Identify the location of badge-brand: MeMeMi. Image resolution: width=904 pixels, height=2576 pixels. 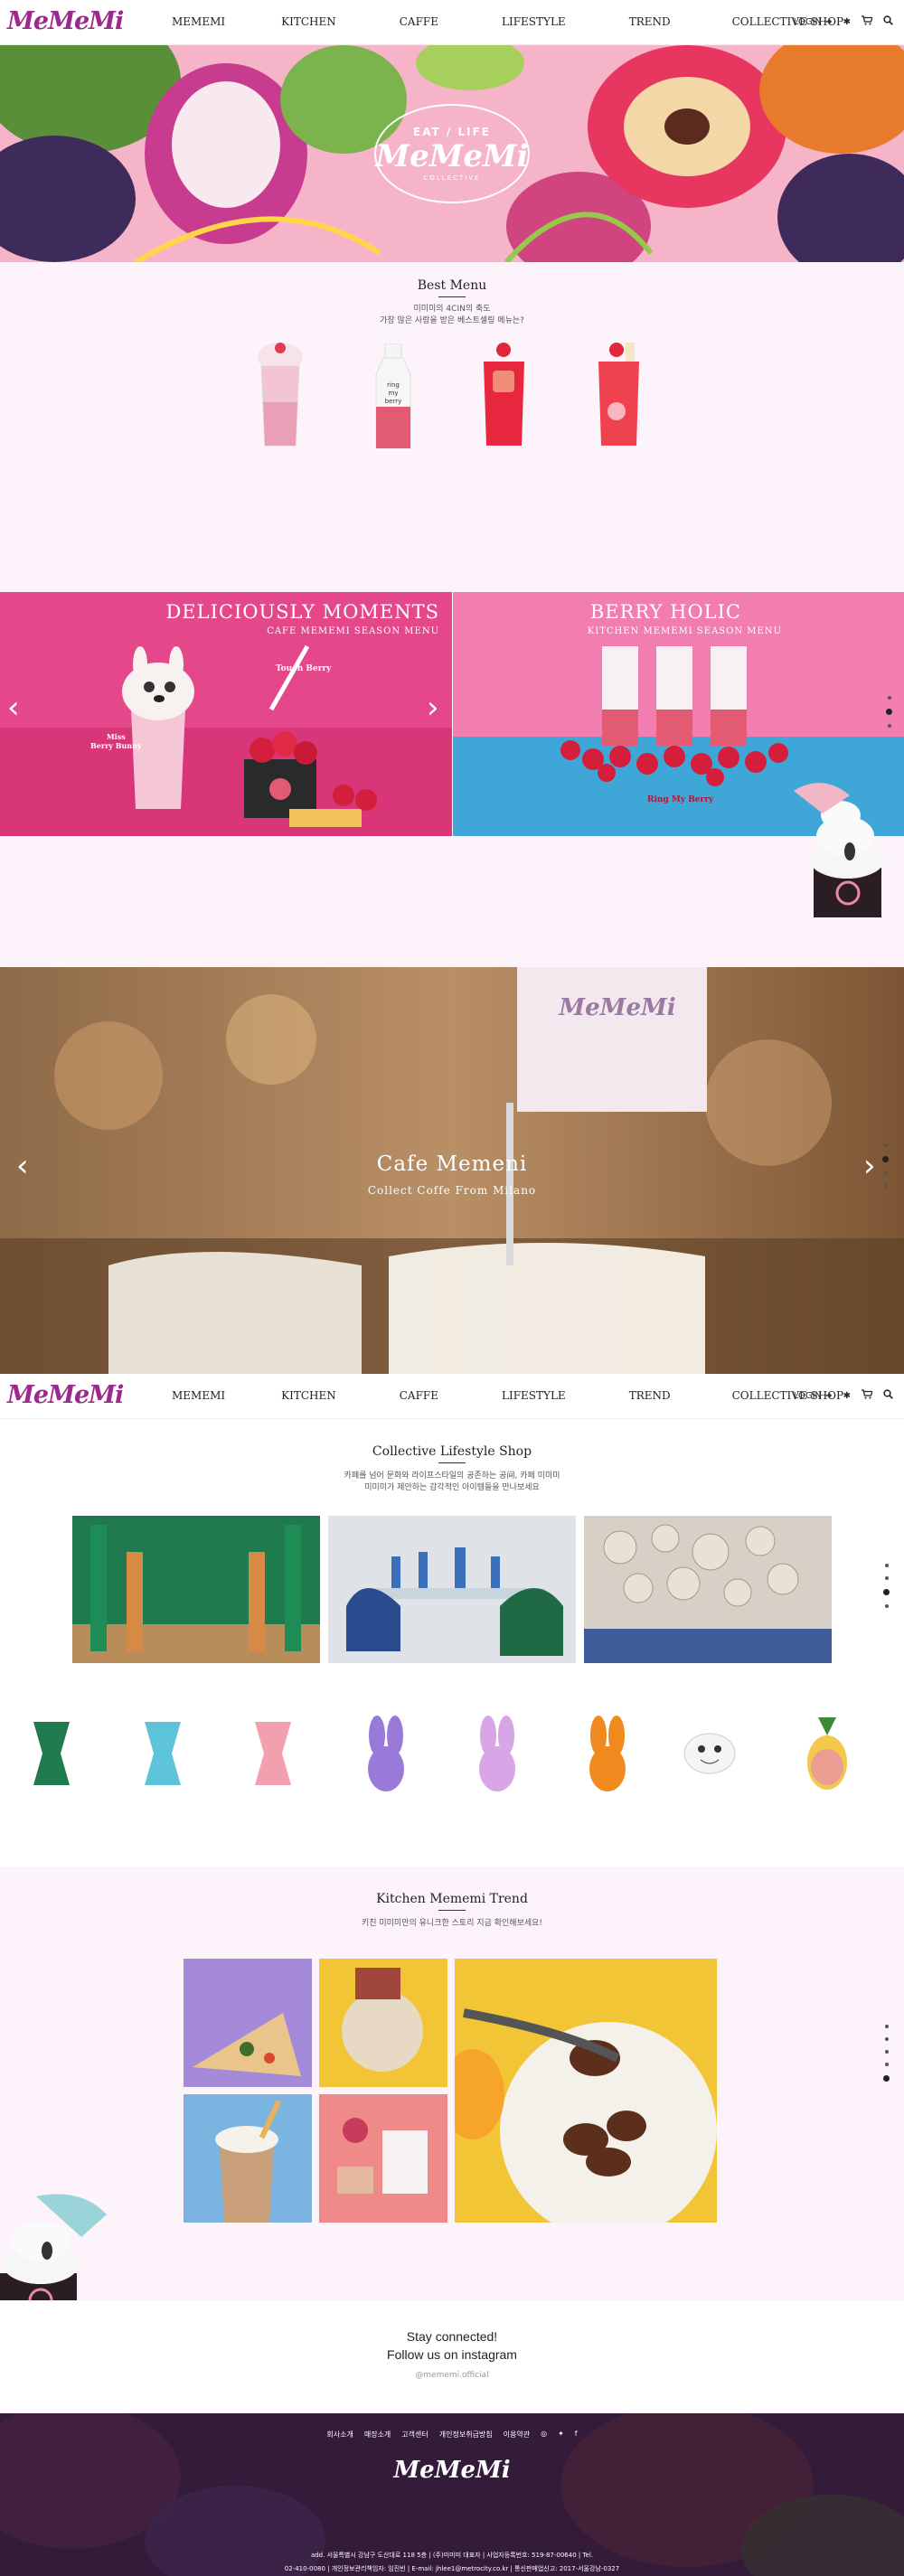
(452, 156).